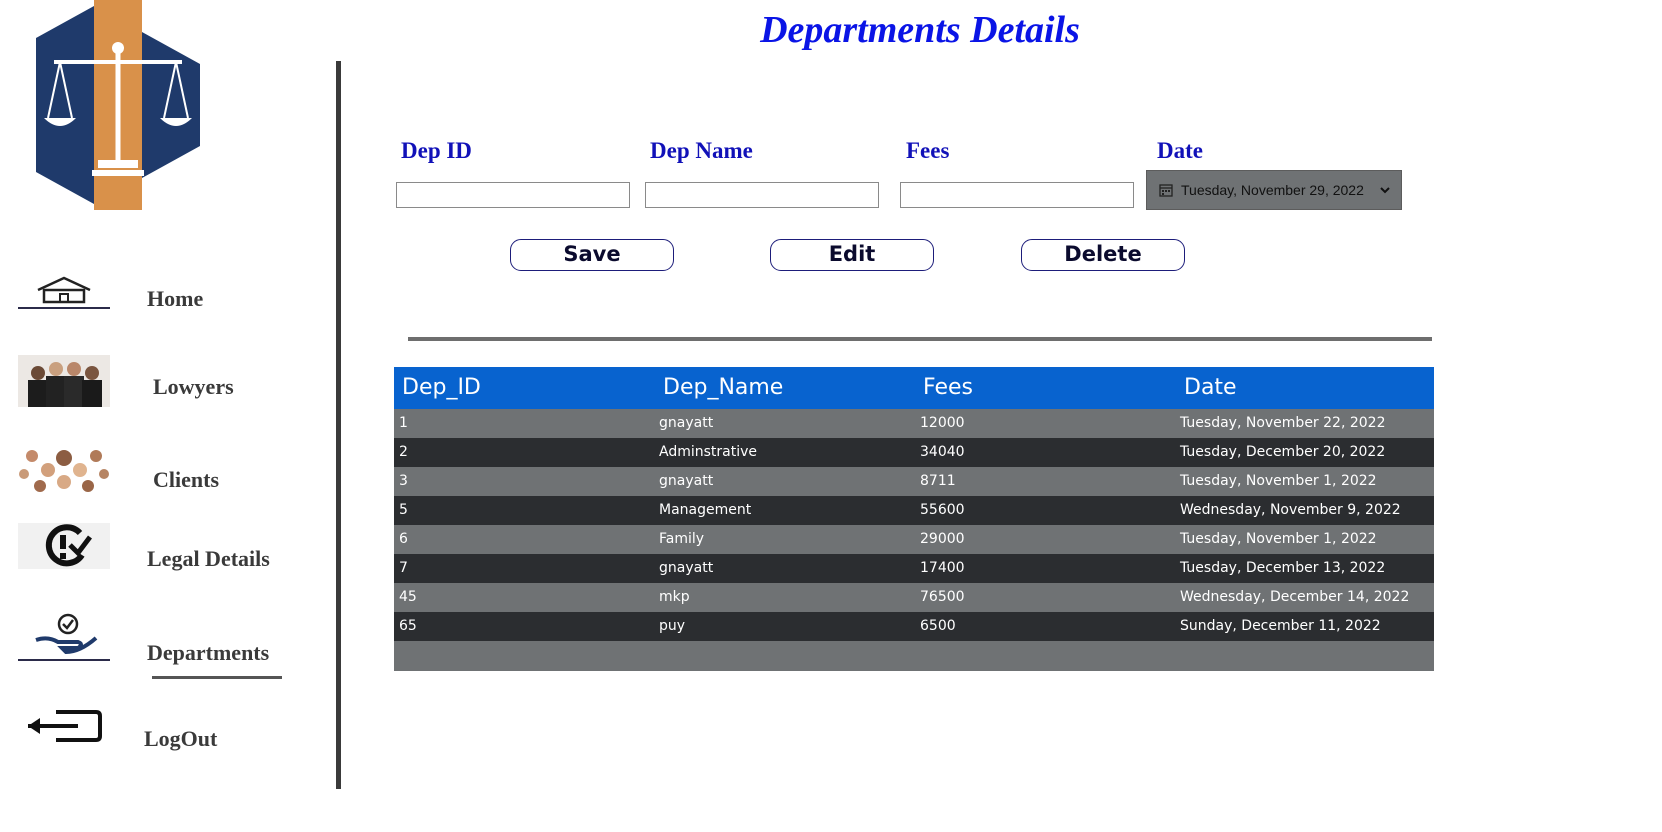 The image size is (1662, 832). I want to click on hand-check-icon, so click(64, 638).